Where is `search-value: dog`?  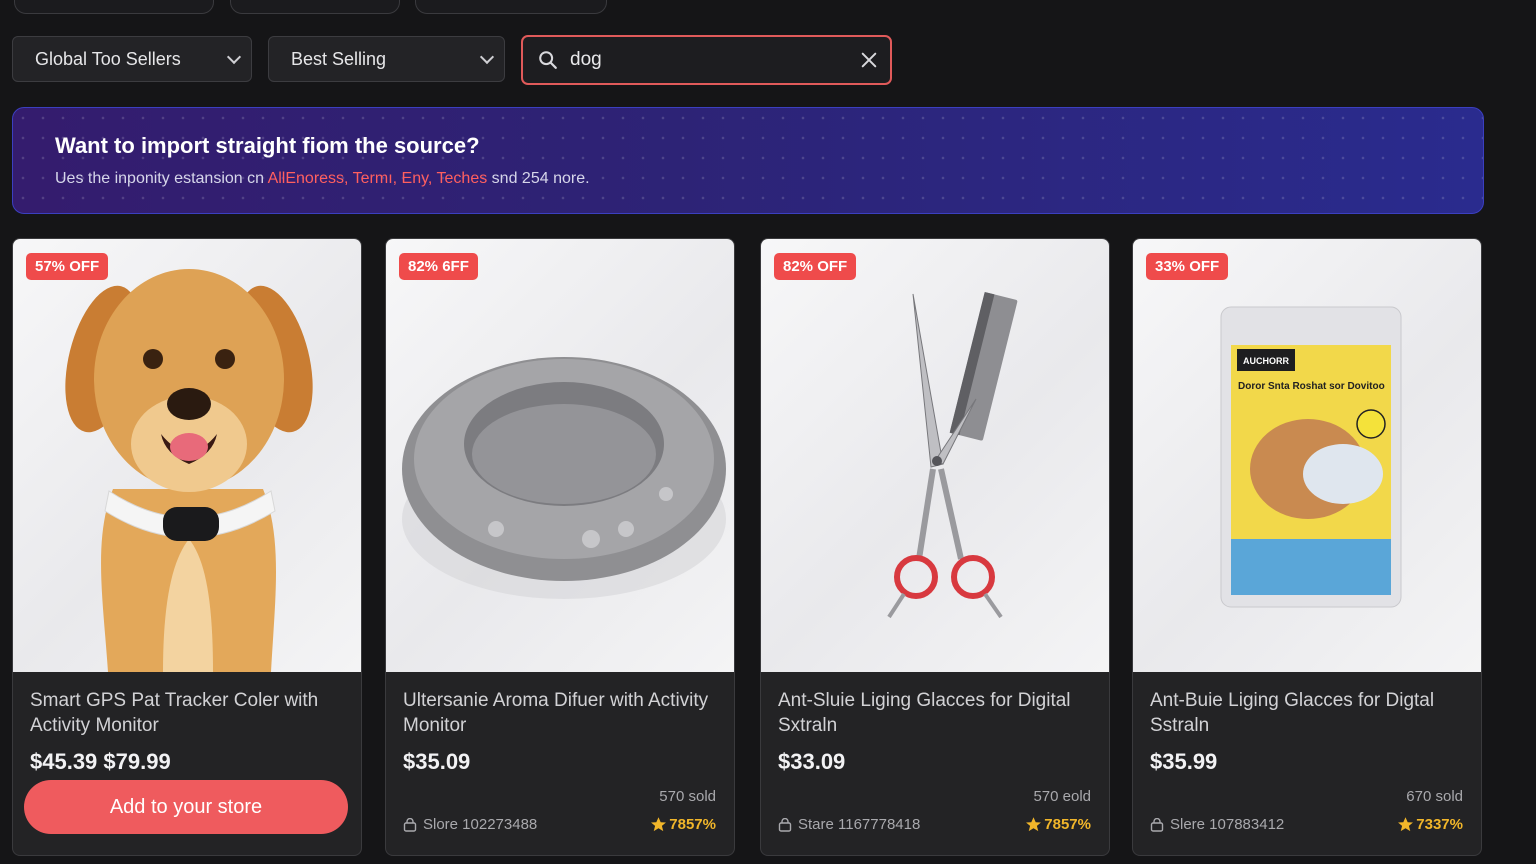
search-value: dog is located at coordinates (715, 60).